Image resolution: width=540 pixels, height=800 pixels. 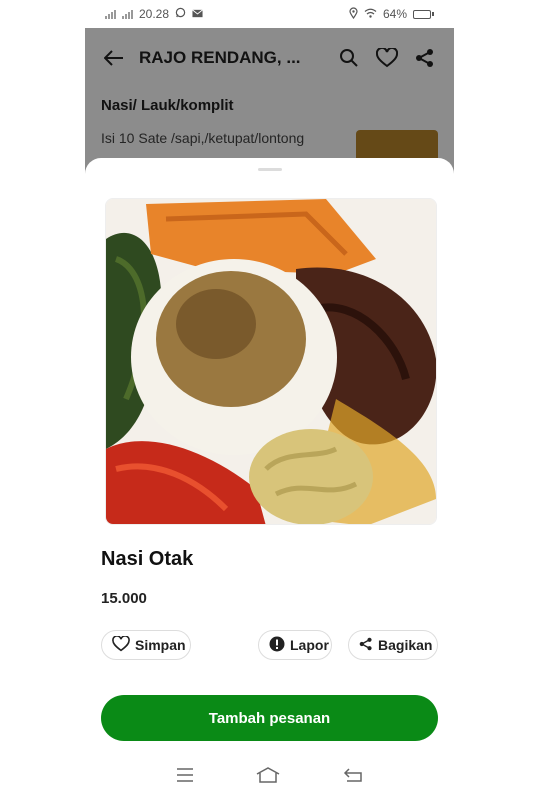 What do you see at coordinates (160, 645) in the screenshot?
I see `save-label: Simpan` at bounding box center [160, 645].